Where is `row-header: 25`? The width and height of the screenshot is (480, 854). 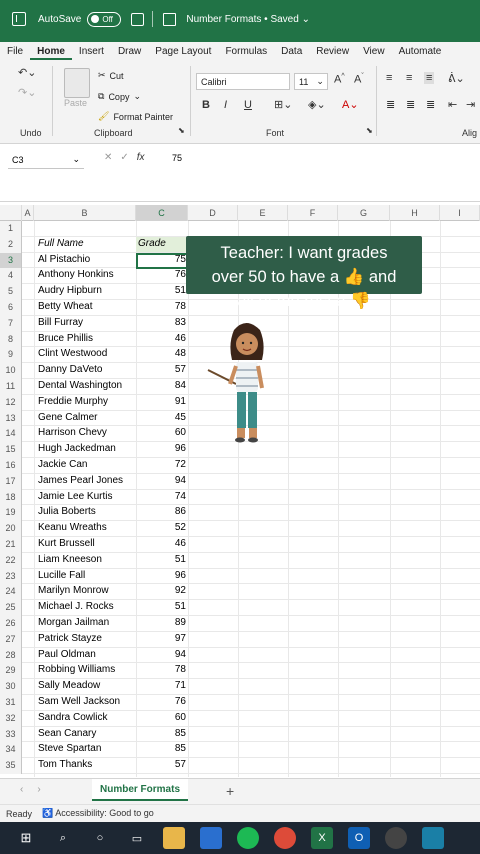
row-header: 25 is located at coordinates (11, 608).